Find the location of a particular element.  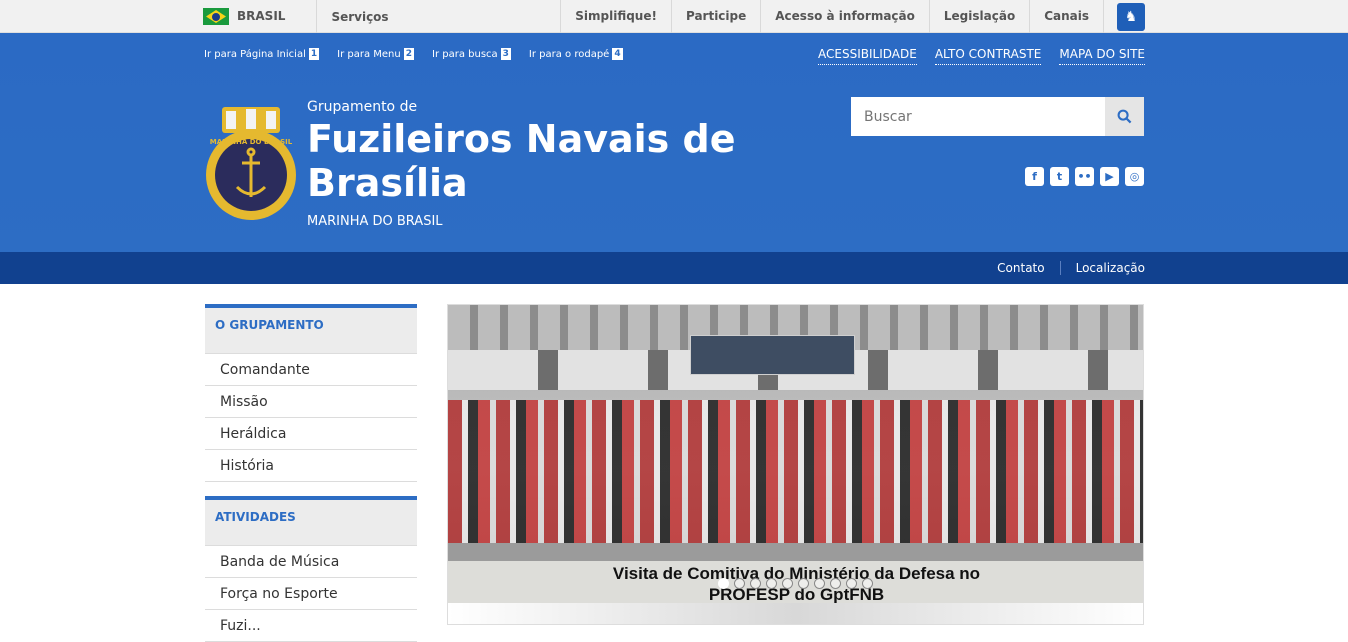

crown-icon is located at coordinates (251, 120).